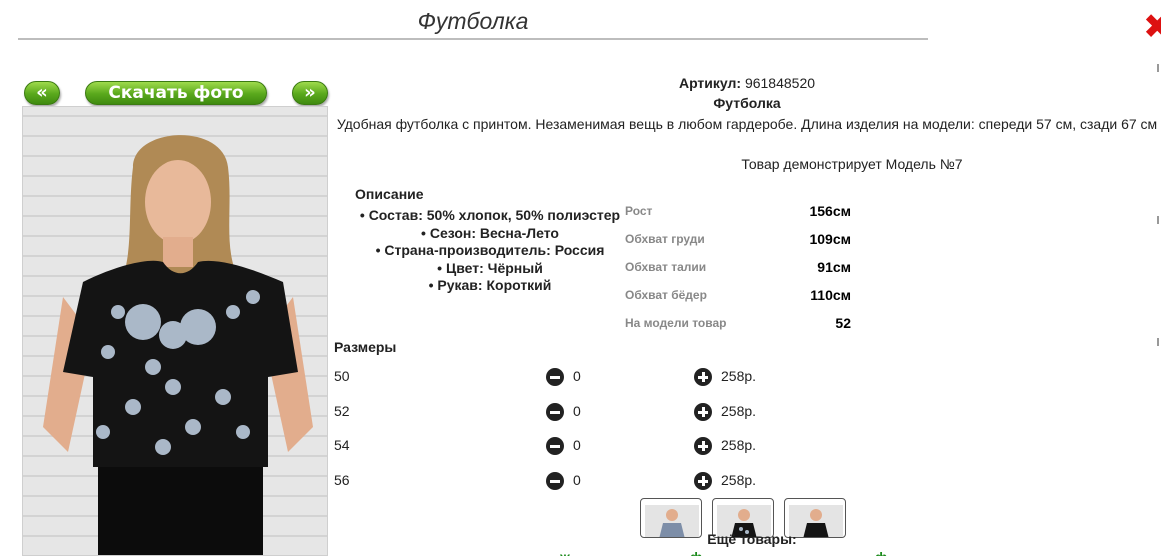 The width and height of the screenshot is (1161, 556). I want to click on product-name: Футболка, so click(747, 103).